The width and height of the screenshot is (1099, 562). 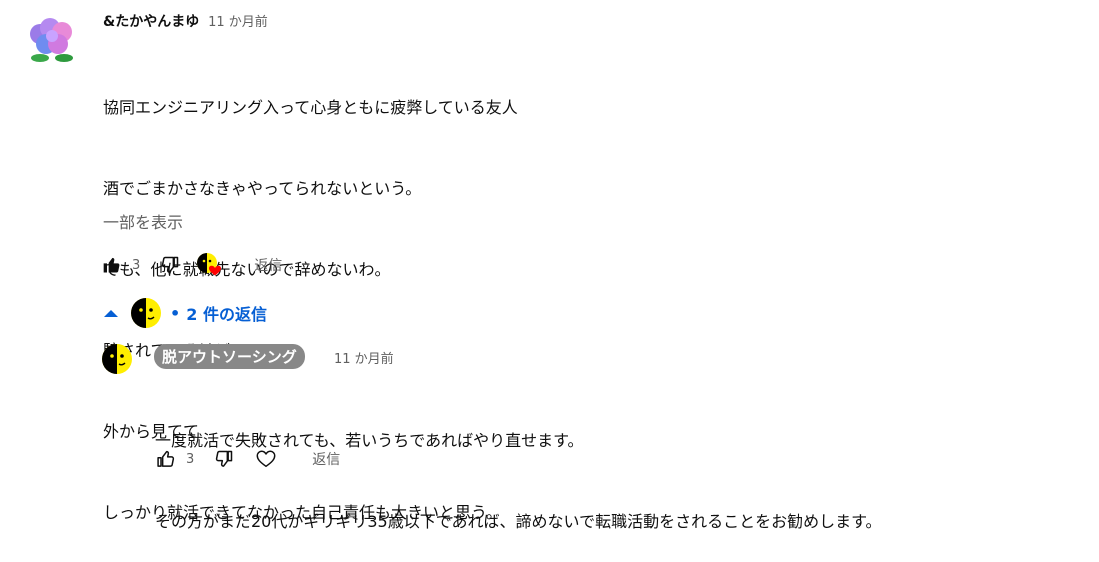 What do you see at coordinates (266, 459) in the screenshot?
I see `heart-outline-icon` at bounding box center [266, 459].